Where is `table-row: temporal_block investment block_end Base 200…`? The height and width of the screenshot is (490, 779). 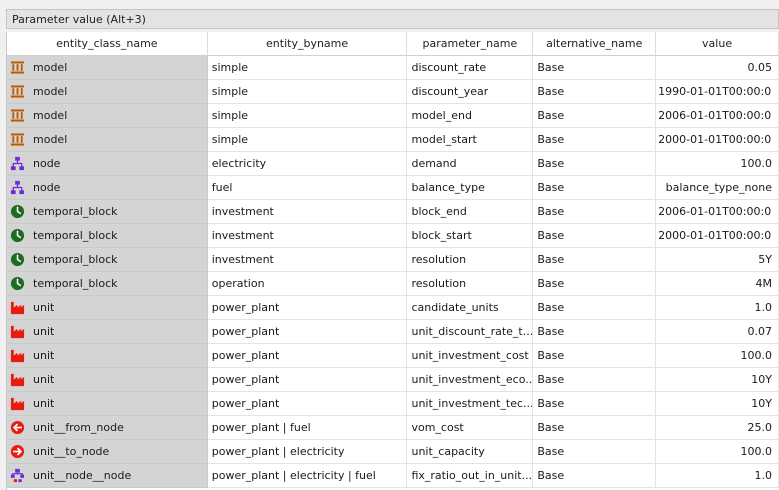 table-row: temporal_block investment block_end Base 200… is located at coordinates (393, 212).